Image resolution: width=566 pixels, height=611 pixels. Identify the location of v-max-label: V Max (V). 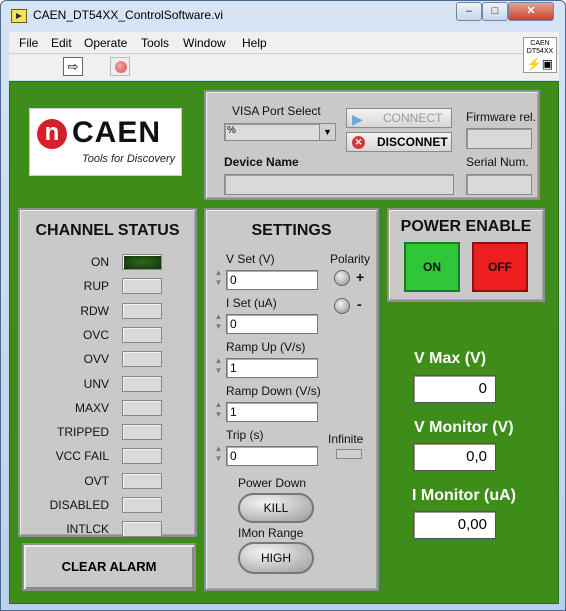
(450, 358).